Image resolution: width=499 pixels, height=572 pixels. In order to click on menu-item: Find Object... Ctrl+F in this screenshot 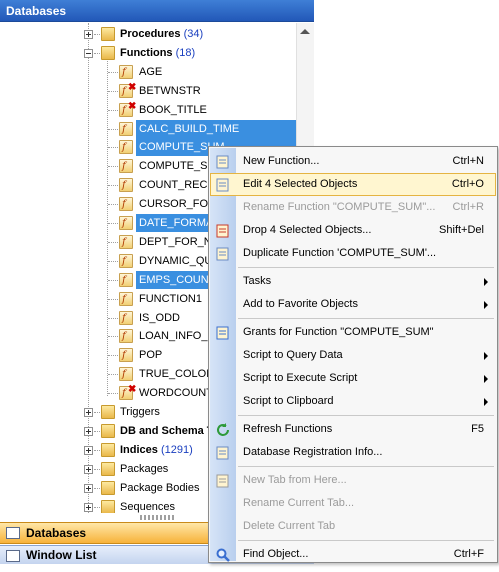, I will do `click(353, 554)`.